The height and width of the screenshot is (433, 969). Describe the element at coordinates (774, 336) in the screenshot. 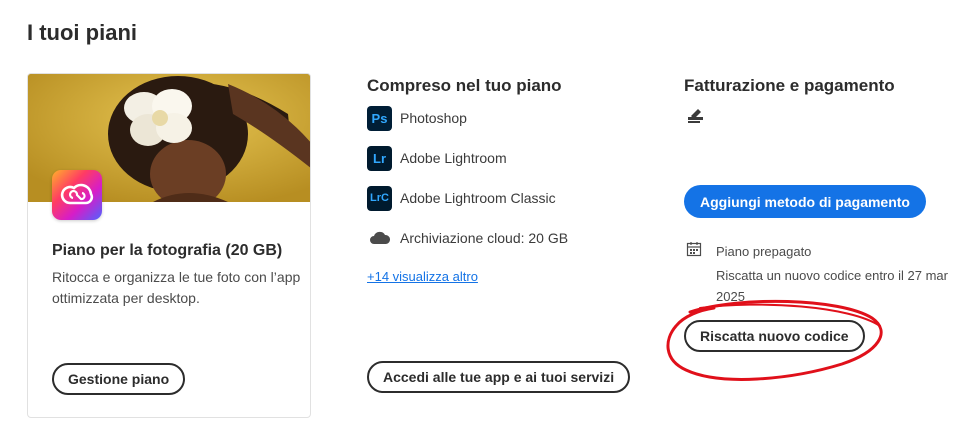

I see `redeem-code-button: Riscatta nuovo codice` at that location.